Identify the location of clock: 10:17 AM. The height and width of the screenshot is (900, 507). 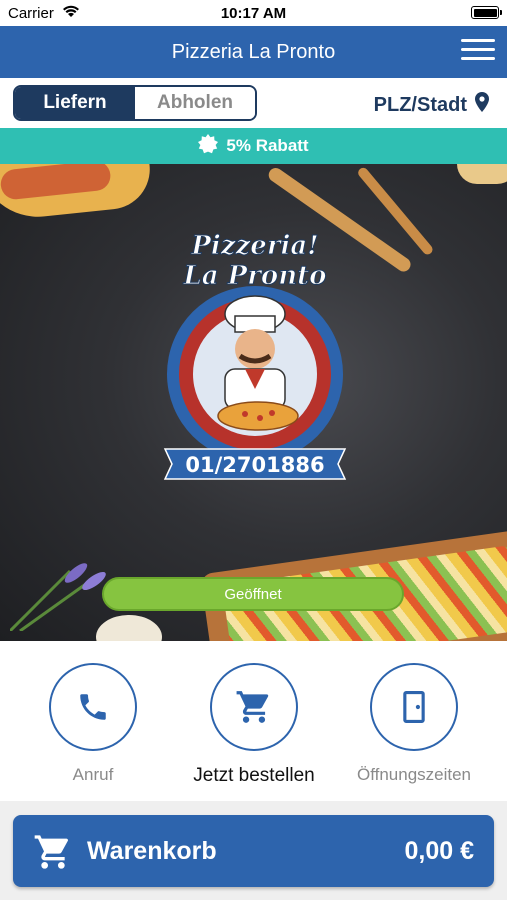
(253, 13).